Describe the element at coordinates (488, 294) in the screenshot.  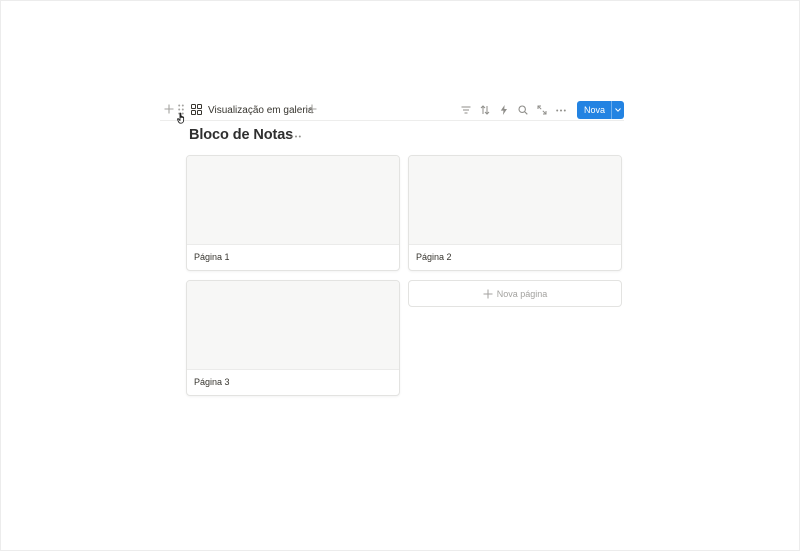
I see `plus-icon` at that location.